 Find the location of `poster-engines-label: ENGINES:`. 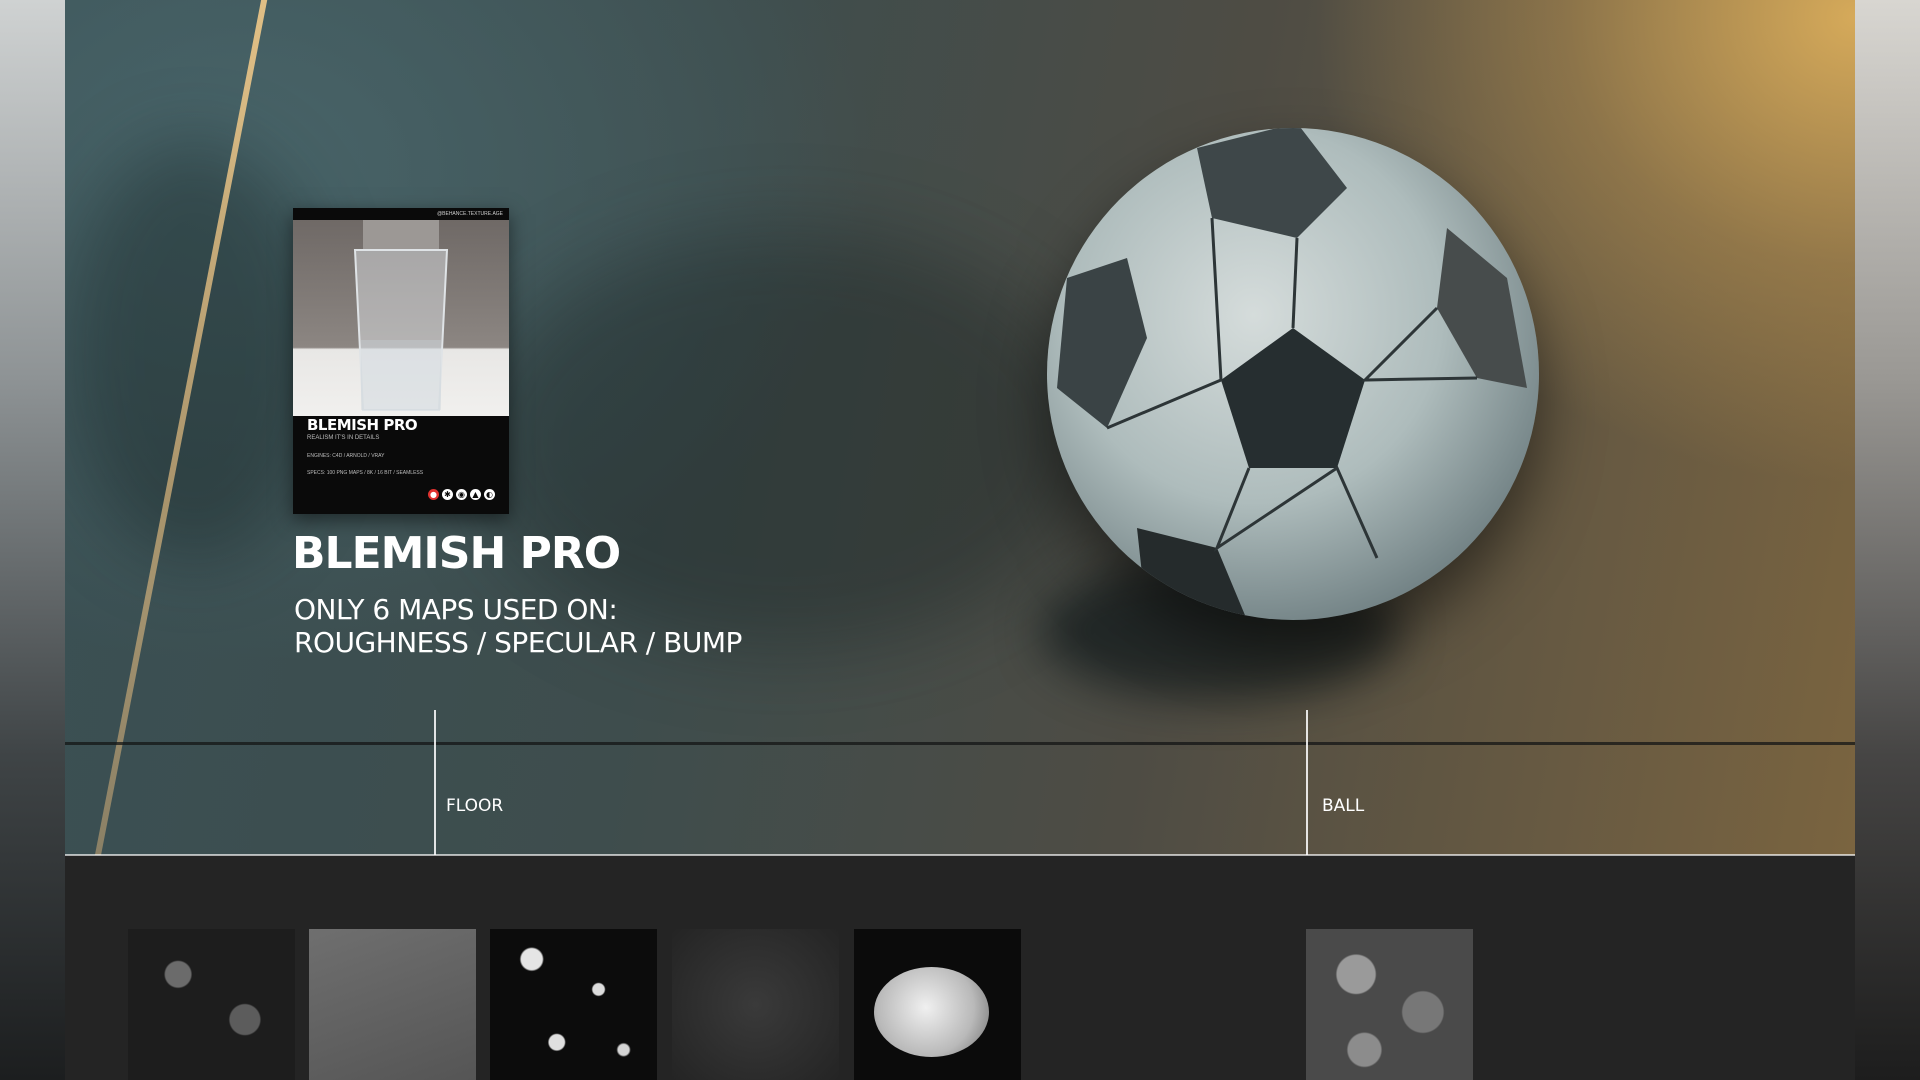

poster-engines-label: ENGINES: is located at coordinates (319, 456).